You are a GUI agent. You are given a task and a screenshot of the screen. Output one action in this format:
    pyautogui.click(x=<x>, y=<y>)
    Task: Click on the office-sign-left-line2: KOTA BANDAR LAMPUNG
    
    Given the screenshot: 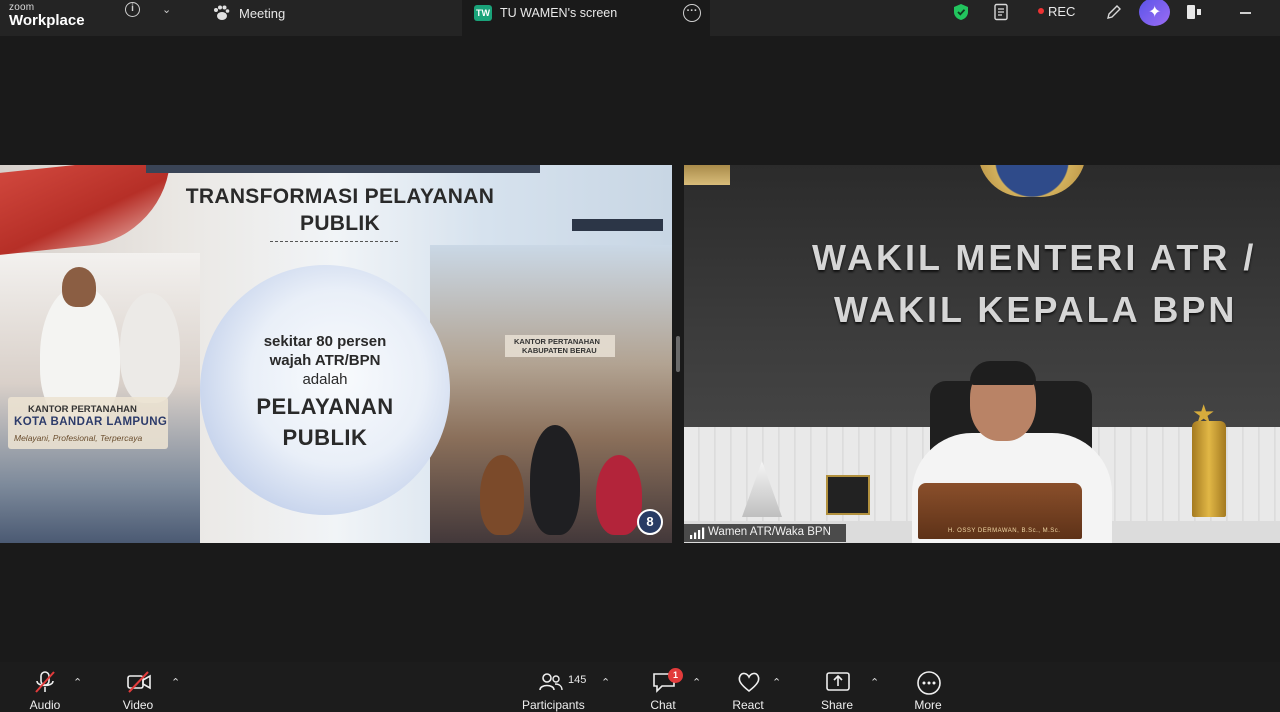 What is the action you would take?
    pyautogui.click(x=91, y=422)
    